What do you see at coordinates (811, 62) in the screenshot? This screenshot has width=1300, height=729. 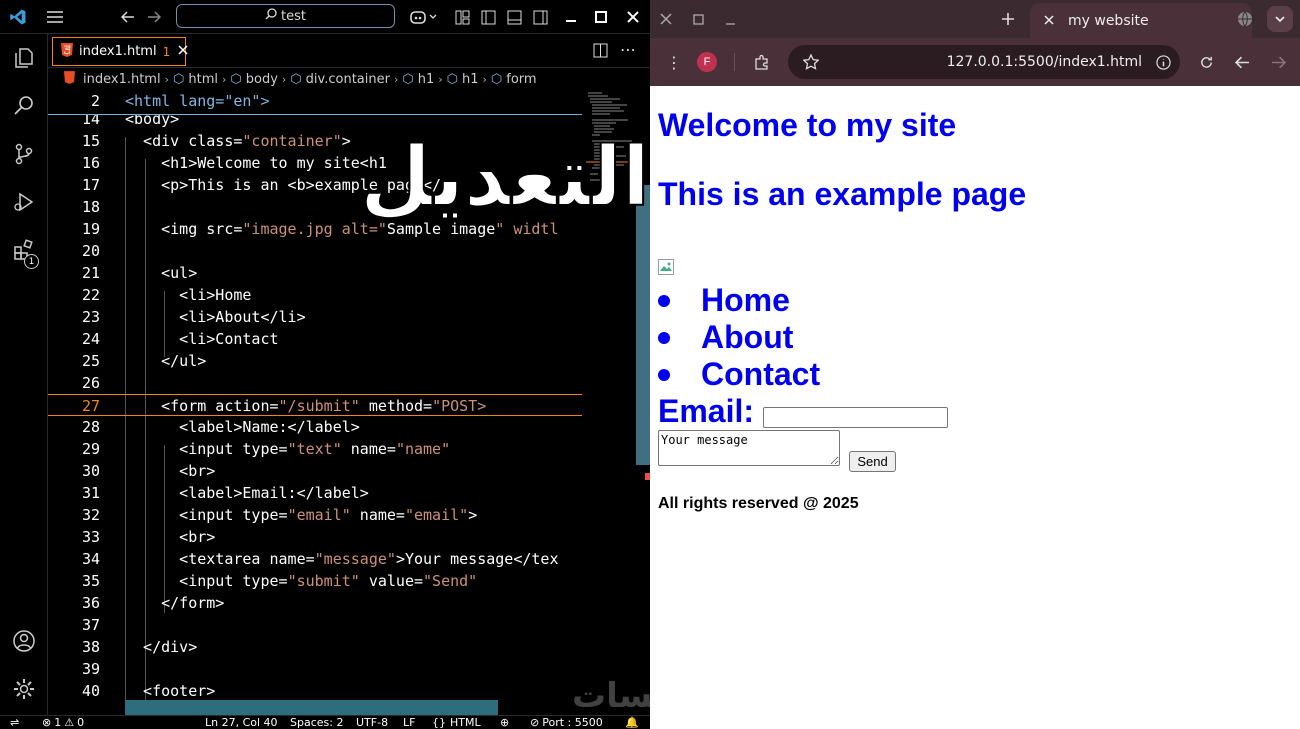 I see `bookmark-star-icon` at bounding box center [811, 62].